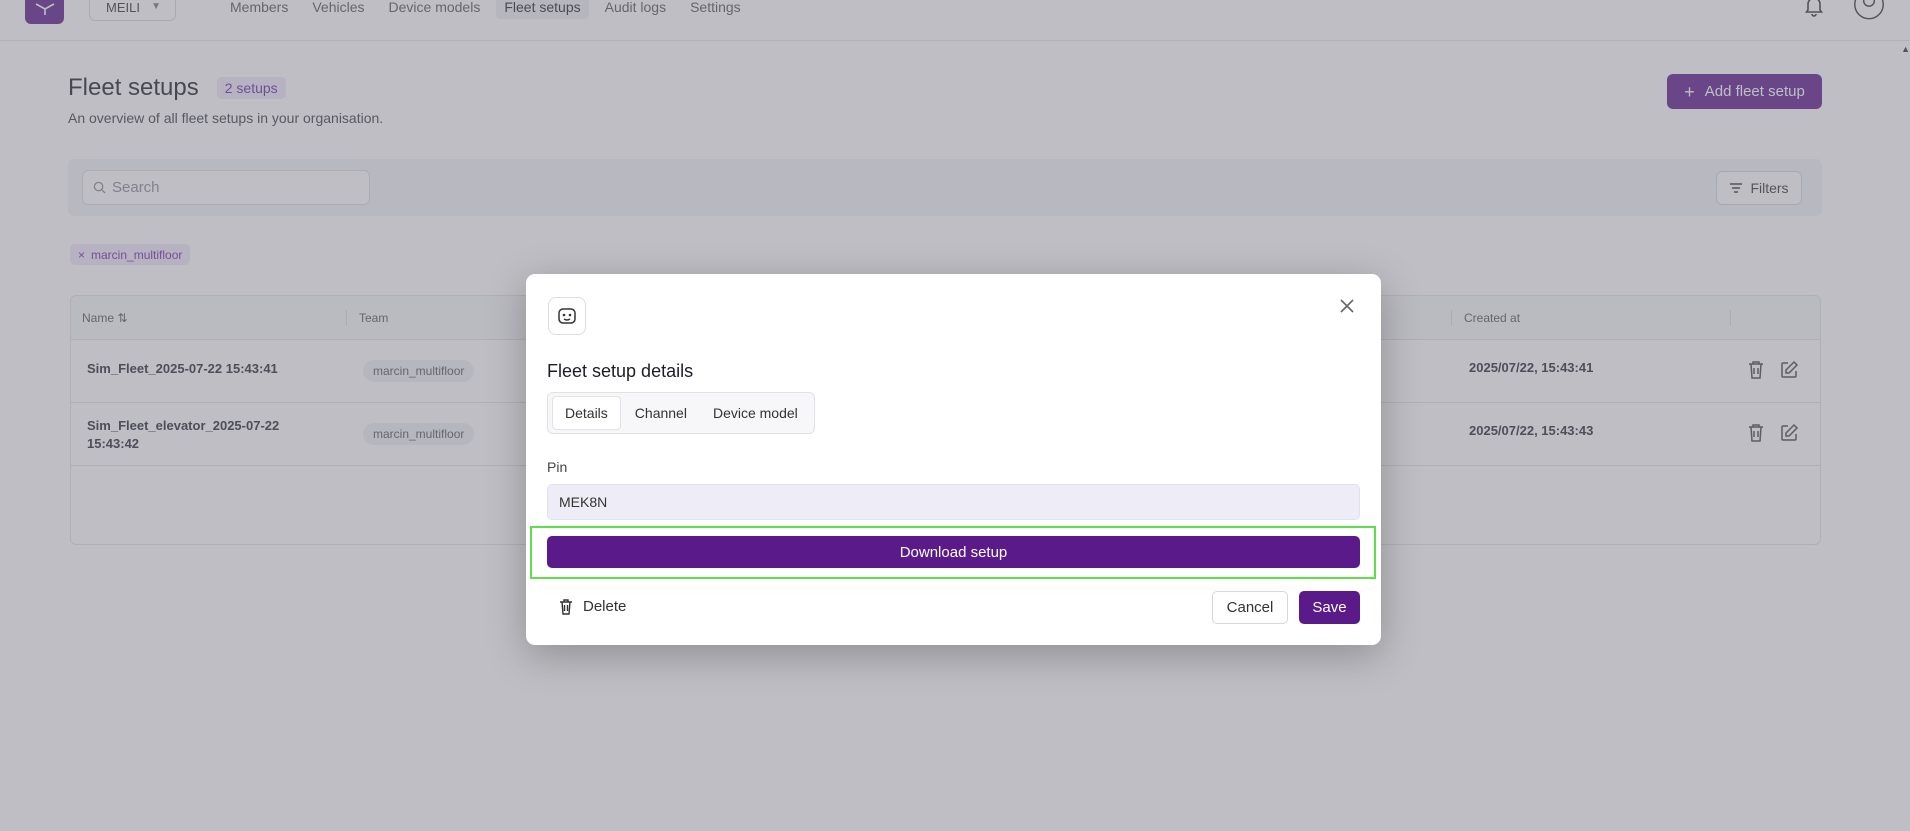  I want to click on download-setup-button: Download setup, so click(953, 552).